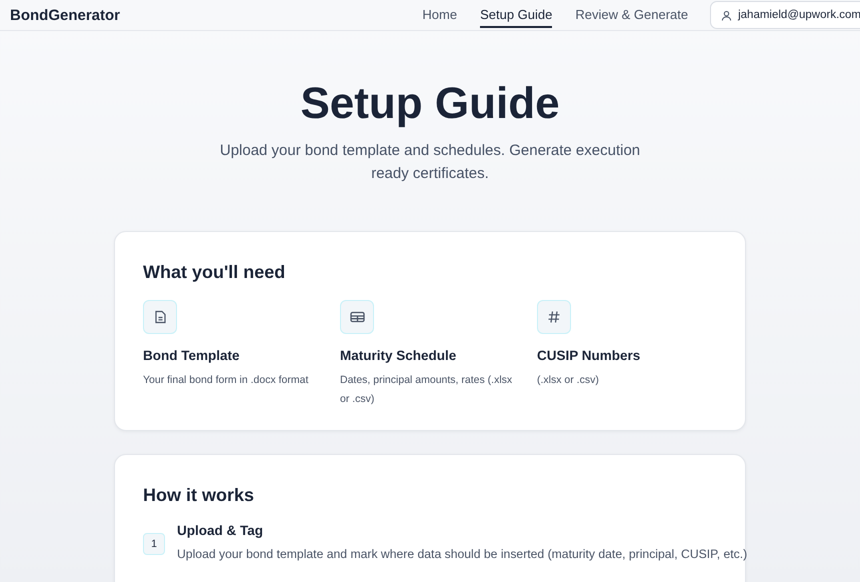 The image size is (860, 582). Describe the element at coordinates (516, 15) in the screenshot. I see `nav-tab: Setup Guide` at that location.